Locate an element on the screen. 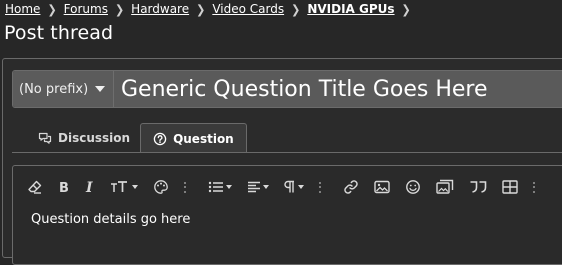 This screenshot has height=265, width=562. svg-text: B is located at coordinates (64, 187).